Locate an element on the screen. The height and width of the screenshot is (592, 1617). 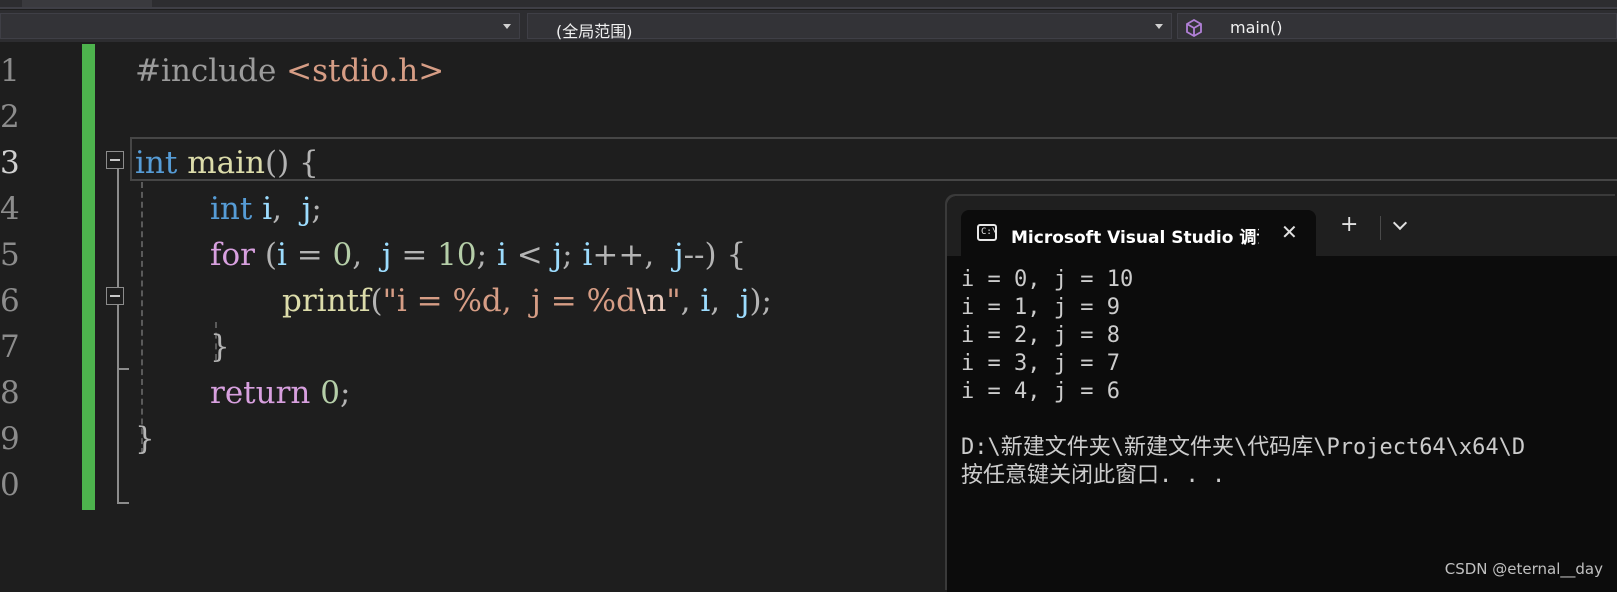
document-tab is located at coordinates (87, 3).